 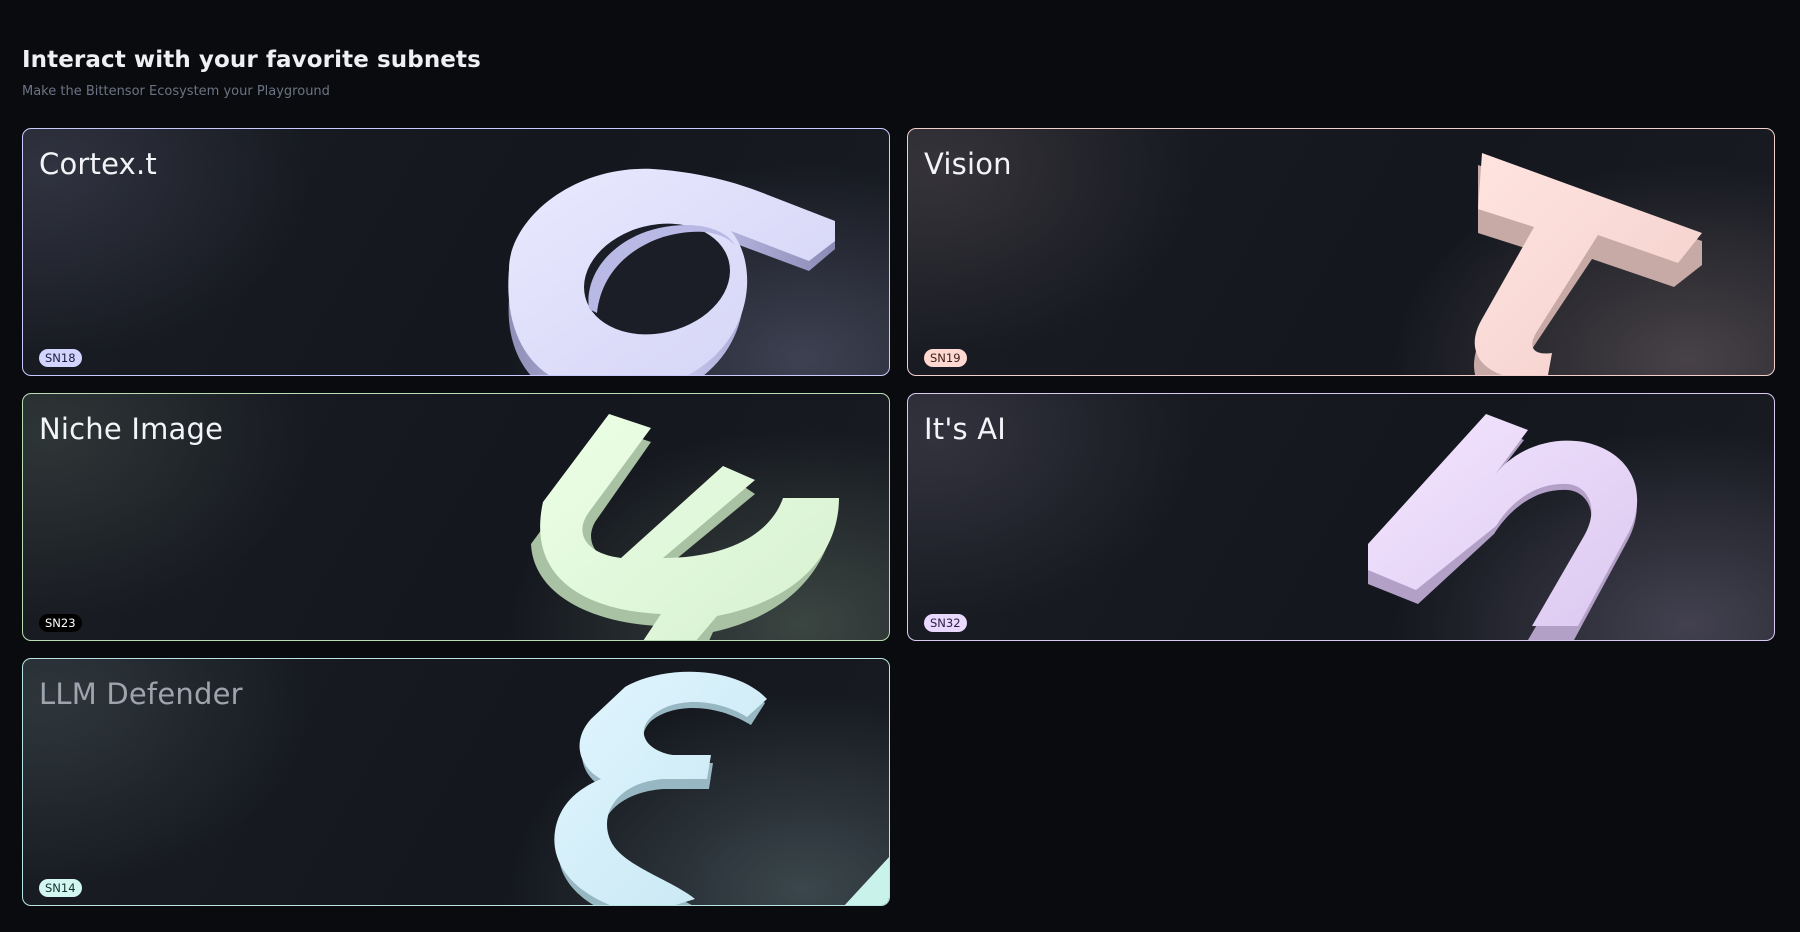 I want to click on subnet-badge: SN23, so click(x=60, y=623).